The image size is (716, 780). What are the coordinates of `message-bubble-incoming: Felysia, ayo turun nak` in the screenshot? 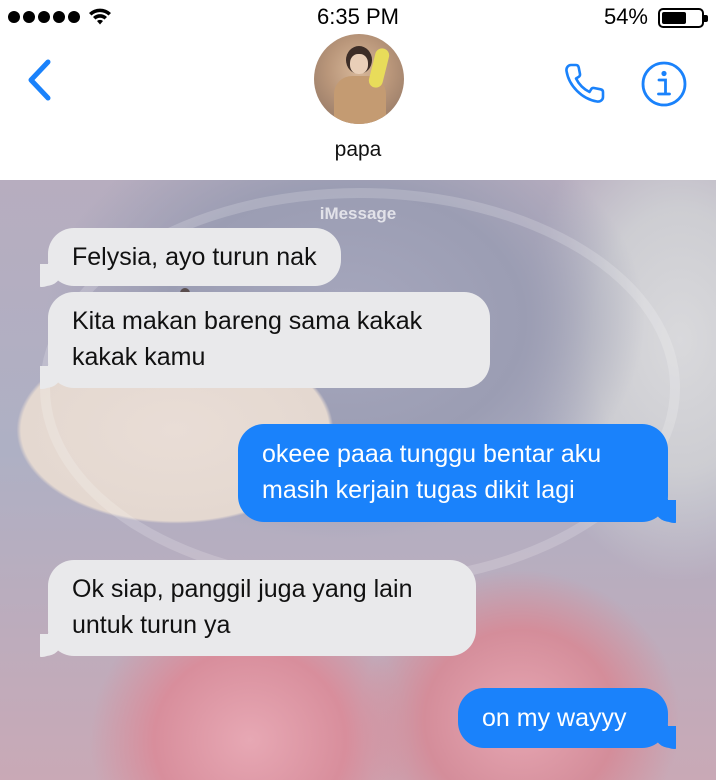 It's located at (190, 257).